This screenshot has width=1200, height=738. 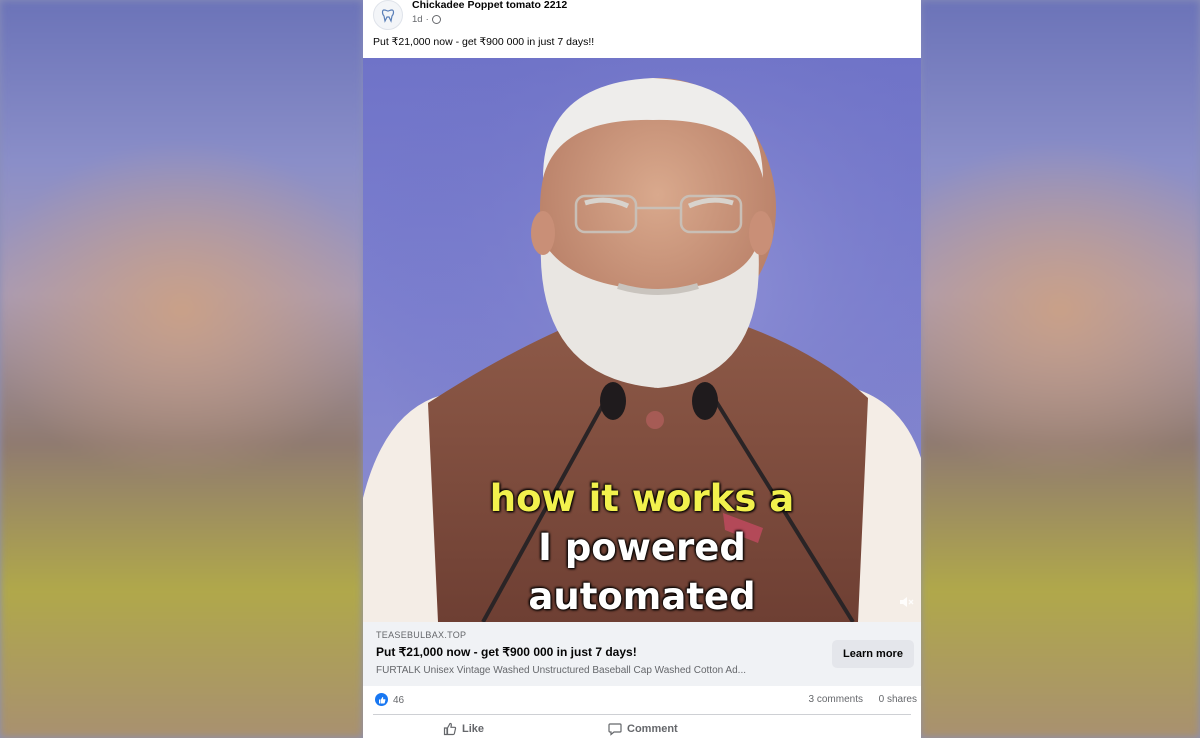 I want to click on comment-button: Comment, so click(x=643, y=729).